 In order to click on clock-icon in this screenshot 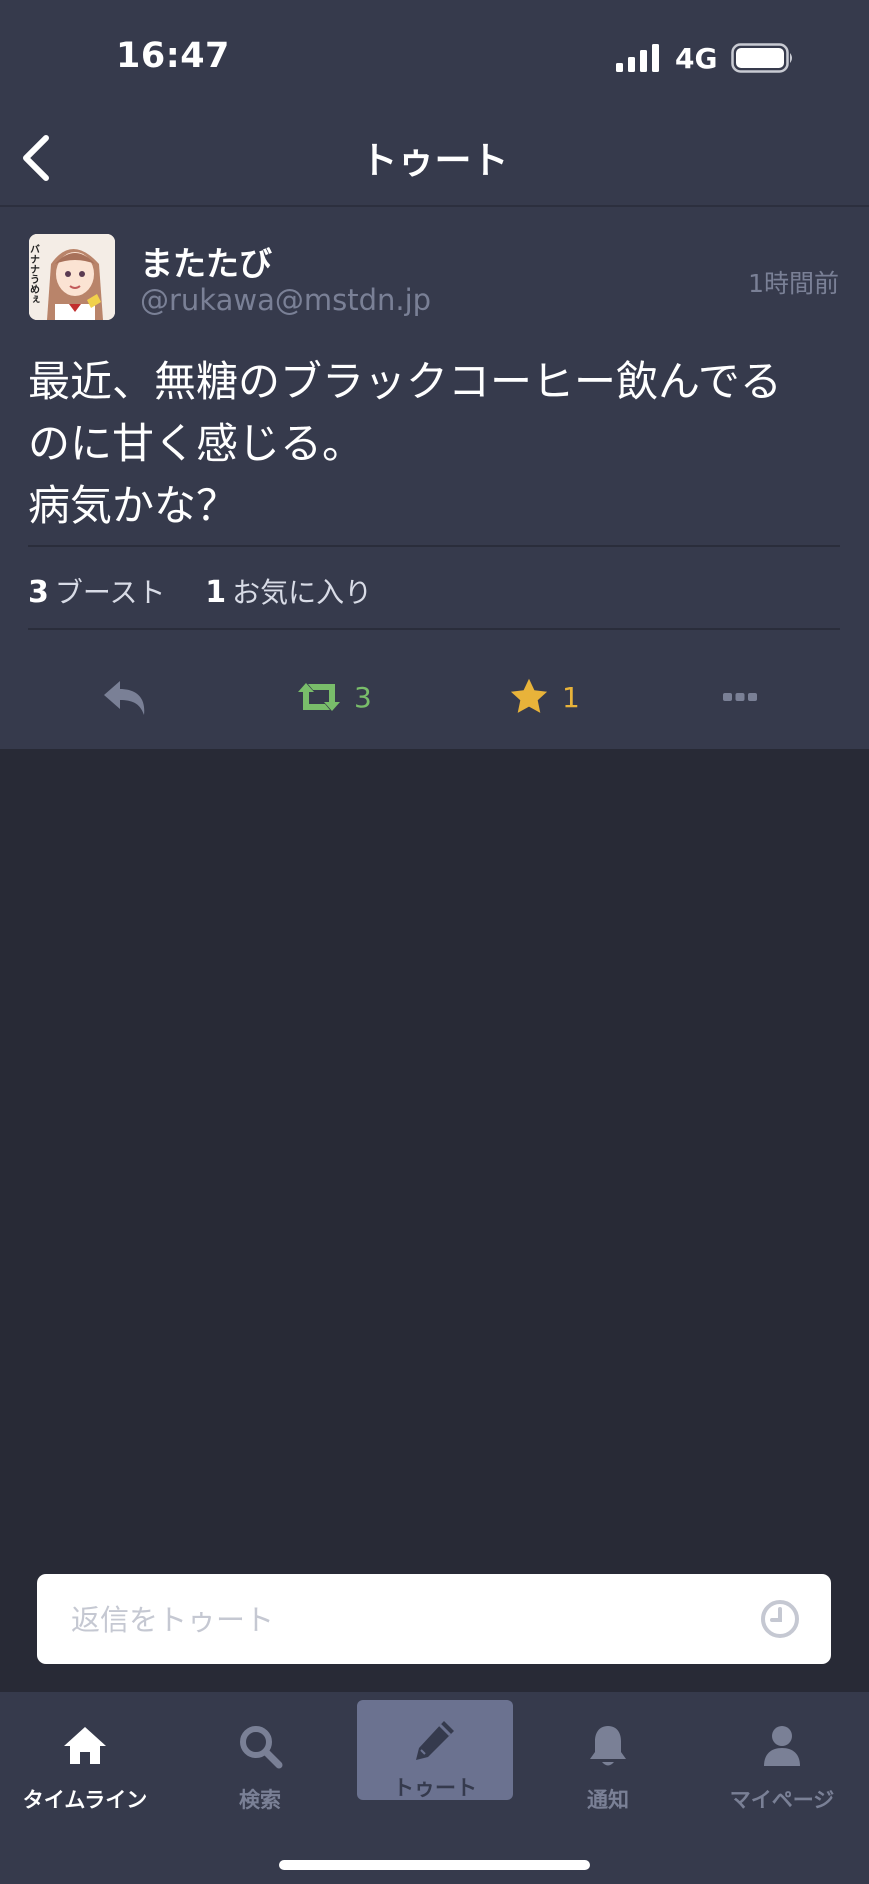, I will do `click(780, 1619)`.